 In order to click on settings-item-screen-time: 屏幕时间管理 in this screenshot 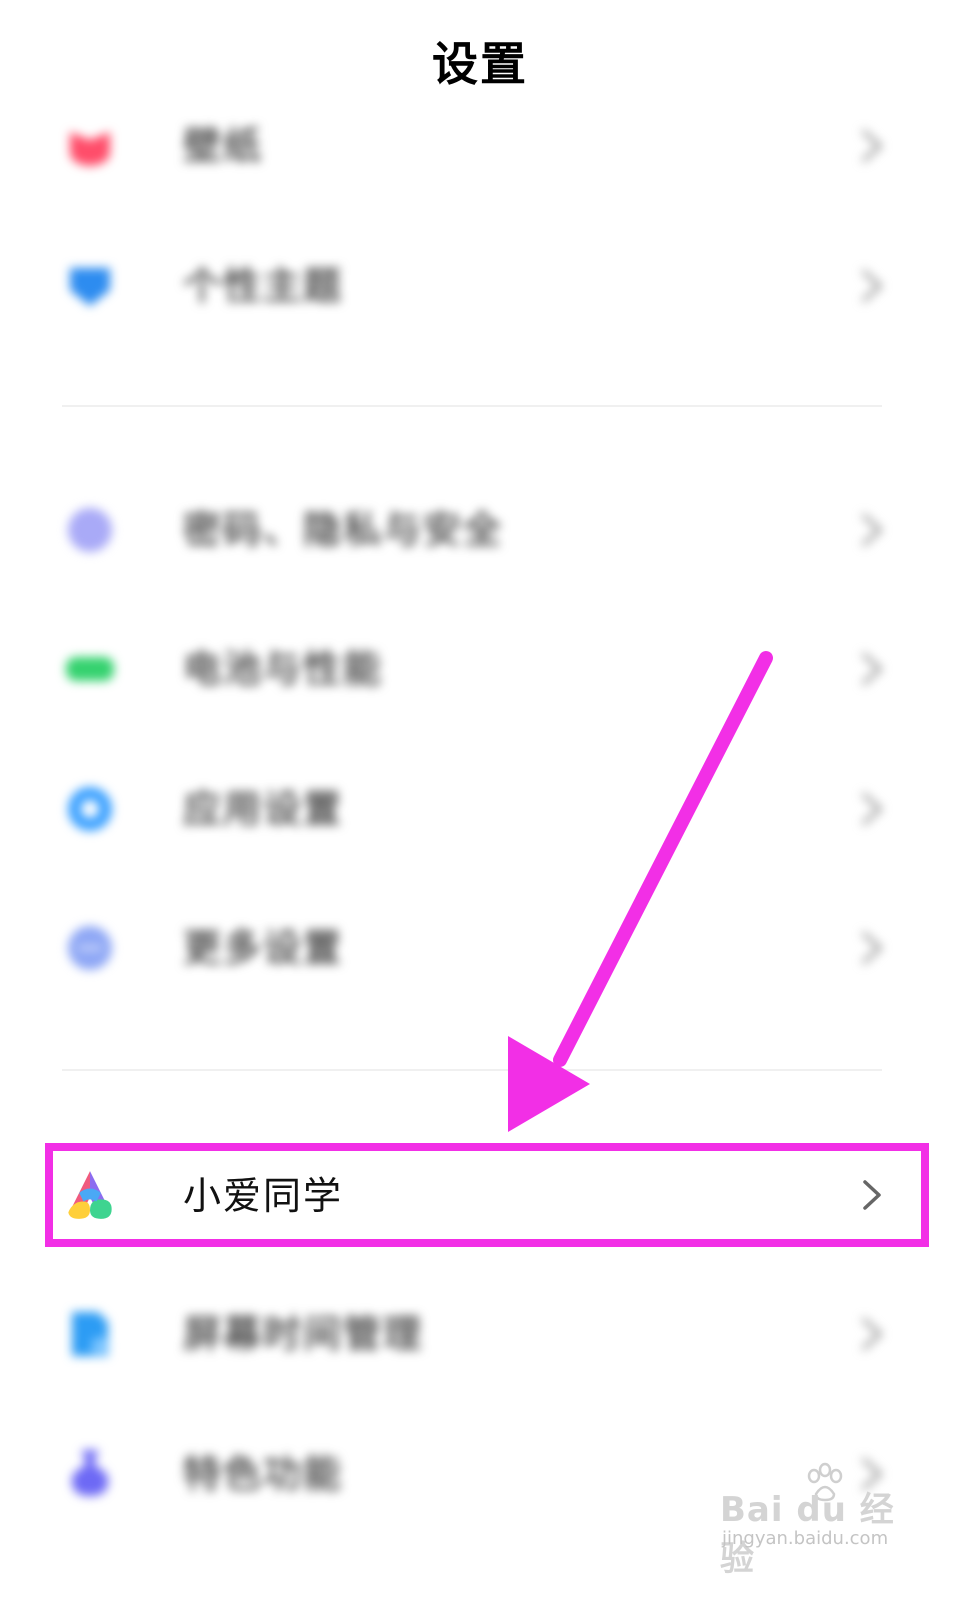, I will do `click(480, 1334)`.